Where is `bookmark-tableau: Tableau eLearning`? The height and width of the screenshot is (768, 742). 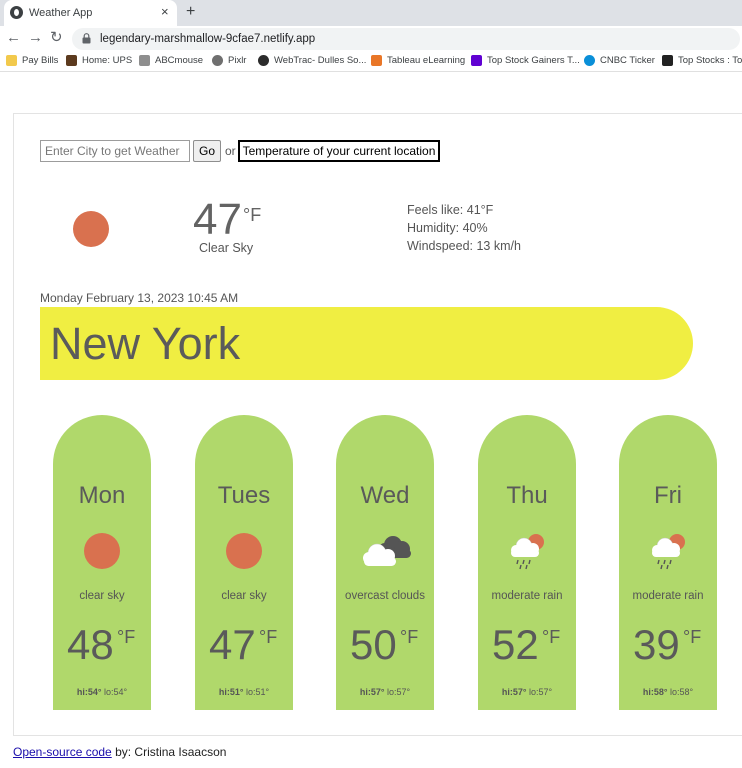
bookmark-tableau: Tableau eLearning is located at coordinates (418, 60).